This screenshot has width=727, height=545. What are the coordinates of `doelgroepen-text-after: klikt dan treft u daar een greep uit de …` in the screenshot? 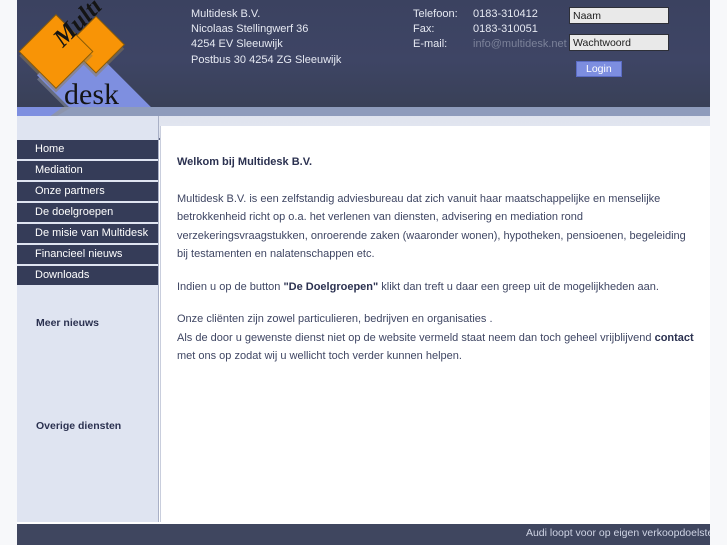 It's located at (518, 286).